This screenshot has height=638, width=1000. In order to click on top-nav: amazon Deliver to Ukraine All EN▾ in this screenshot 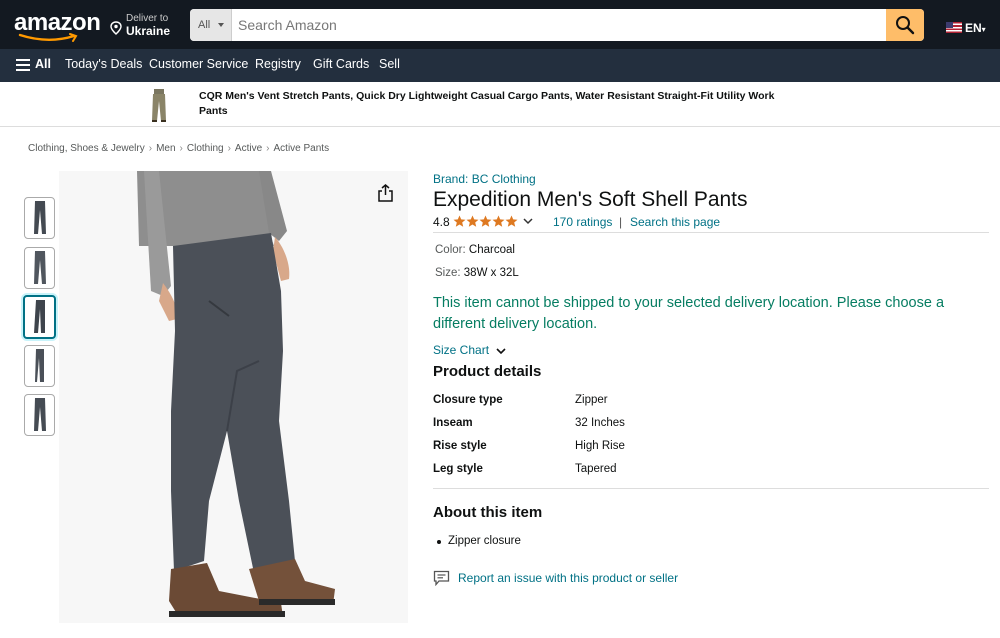, I will do `click(500, 24)`.